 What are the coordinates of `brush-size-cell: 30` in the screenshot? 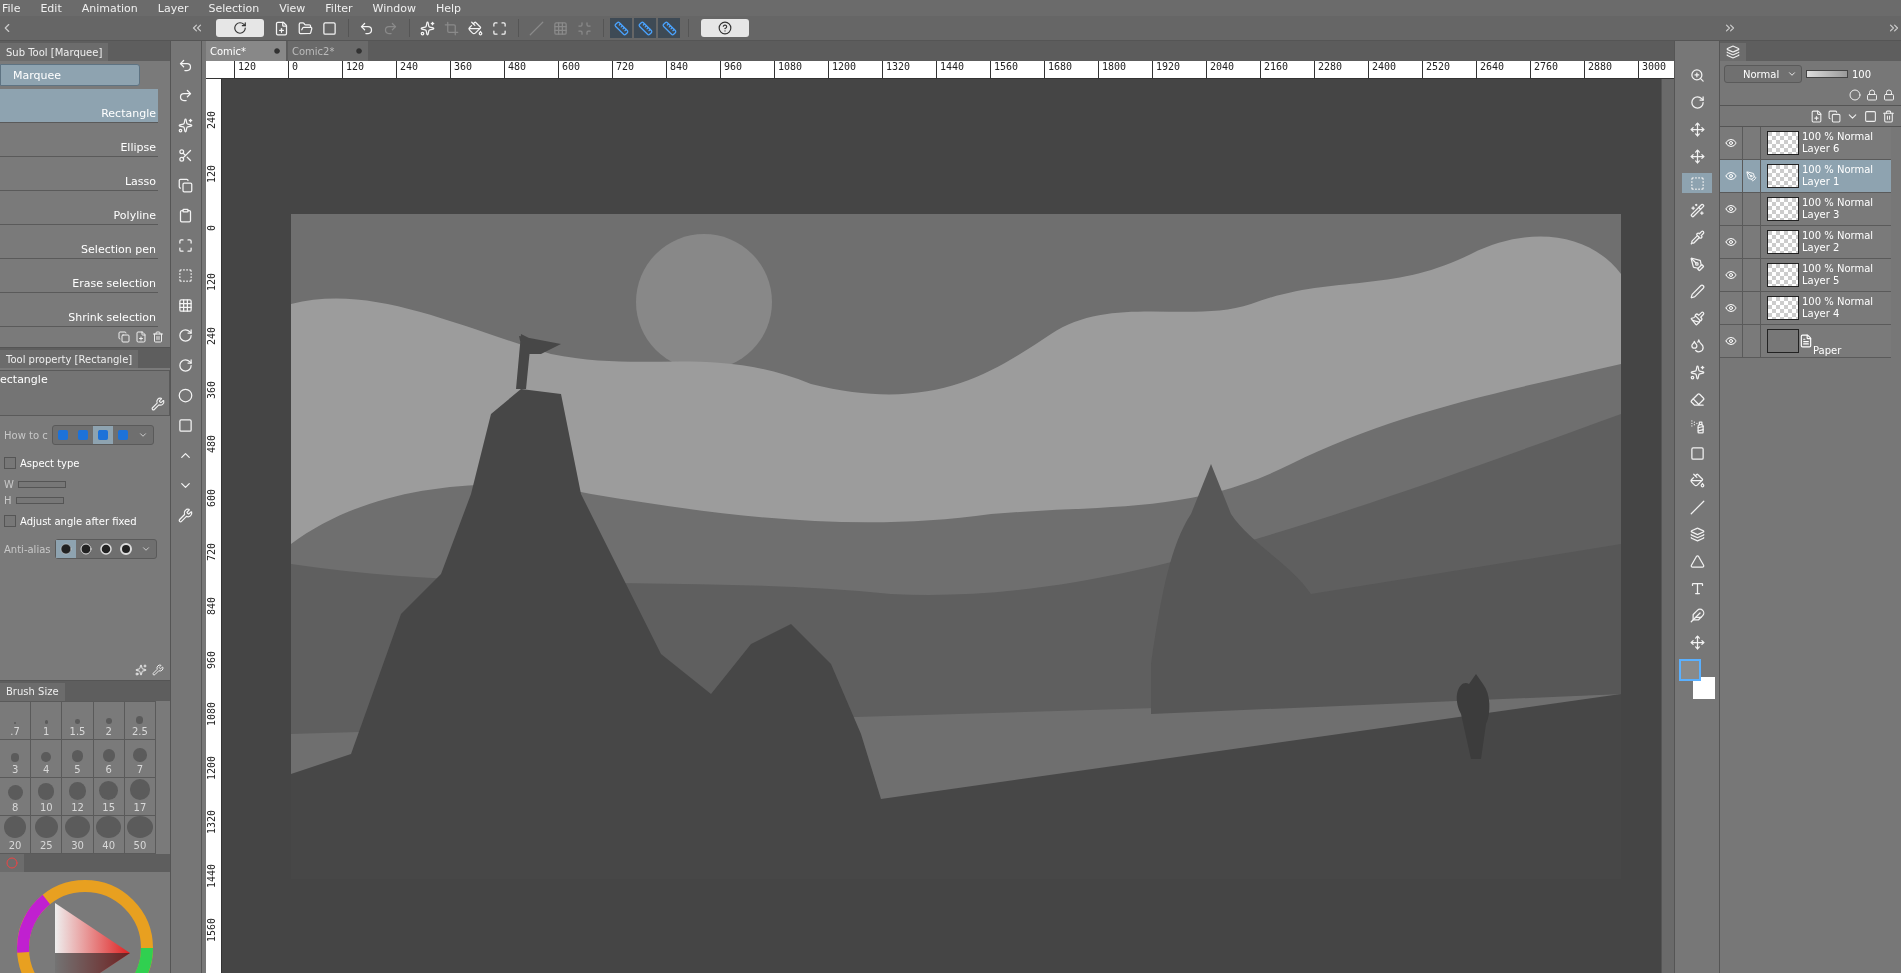 It's located at (78, 834).